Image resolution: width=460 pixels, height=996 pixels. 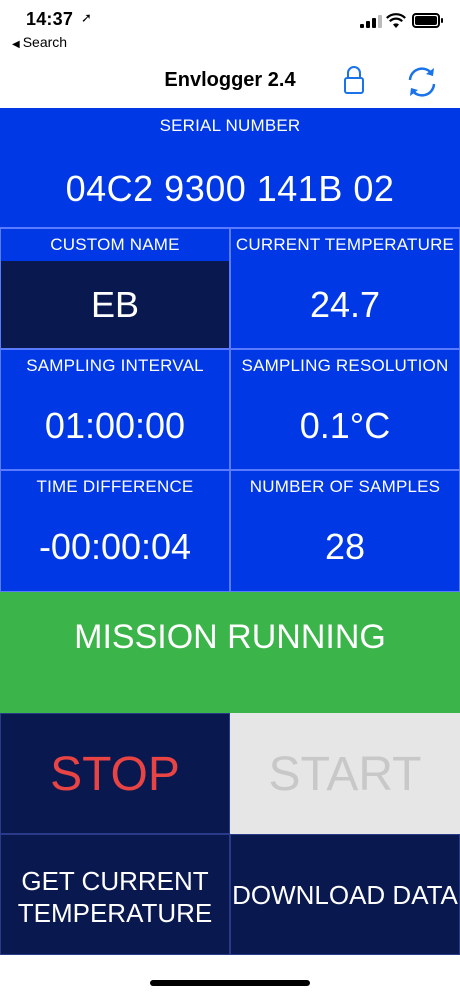 I want to click on time-difference-panel: TIME DIFFERENCE -00:00:04, so click(x=115, y=531).